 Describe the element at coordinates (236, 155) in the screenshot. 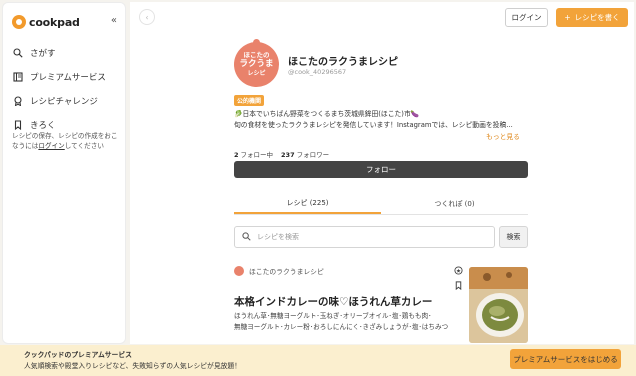

I see `following-count: 2` at that location.